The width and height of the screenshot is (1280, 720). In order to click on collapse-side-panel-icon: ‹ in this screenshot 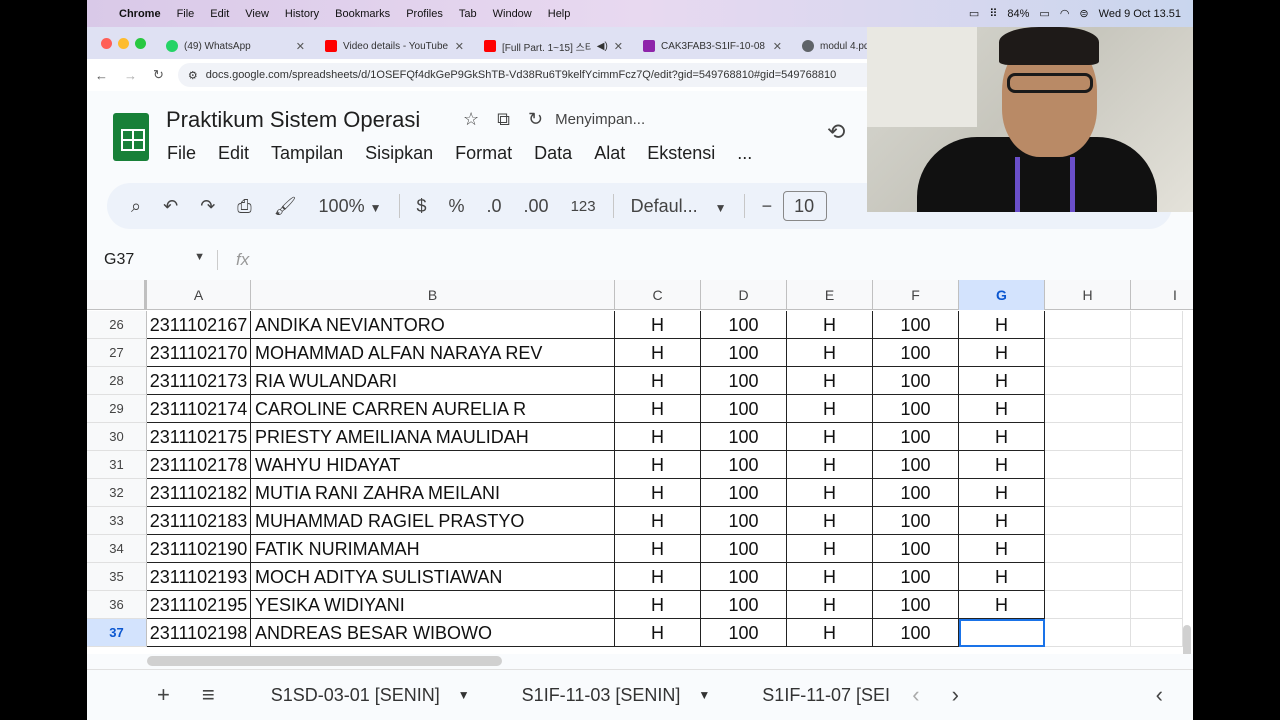, I will do `click(1166, 695)`.